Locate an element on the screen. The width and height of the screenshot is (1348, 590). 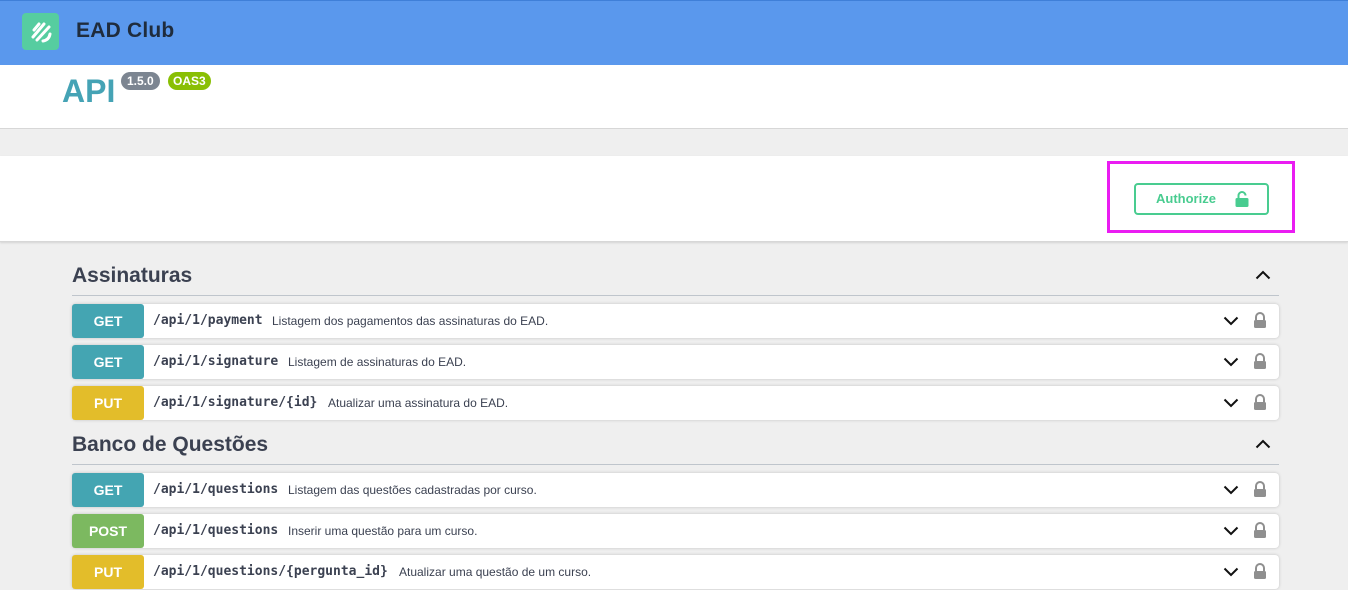
operation-description: Listagem de assinaturas do EAD. is located at coordinates (377, 362).